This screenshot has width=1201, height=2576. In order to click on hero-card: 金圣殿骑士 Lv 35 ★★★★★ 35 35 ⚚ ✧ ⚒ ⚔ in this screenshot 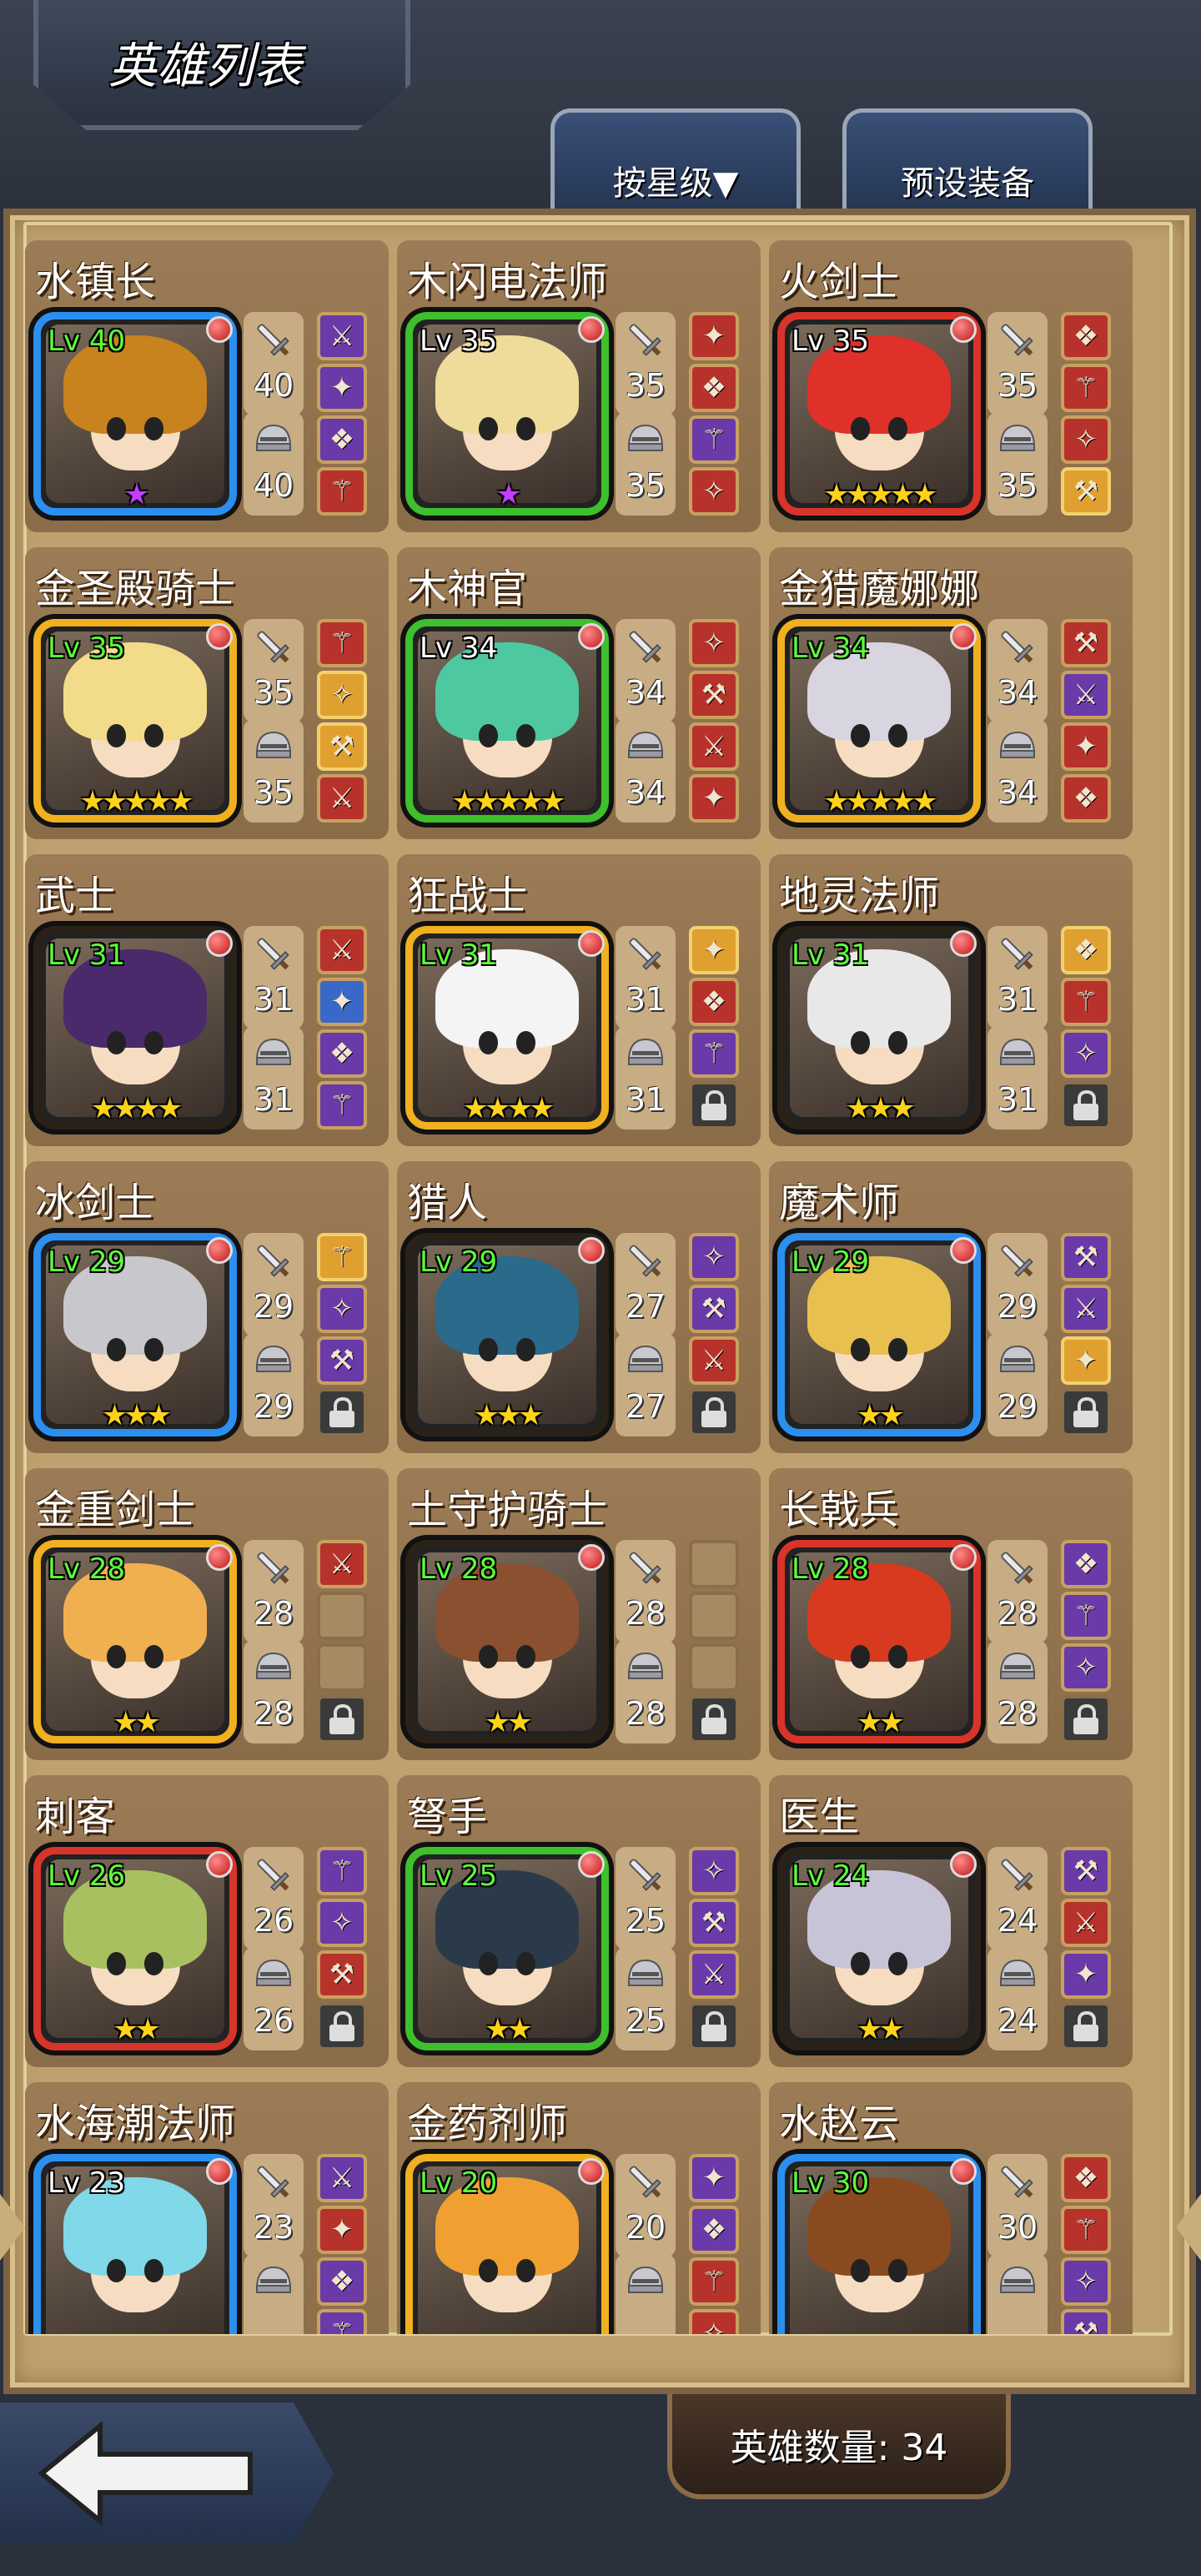, I will do `click(207, 693)`.